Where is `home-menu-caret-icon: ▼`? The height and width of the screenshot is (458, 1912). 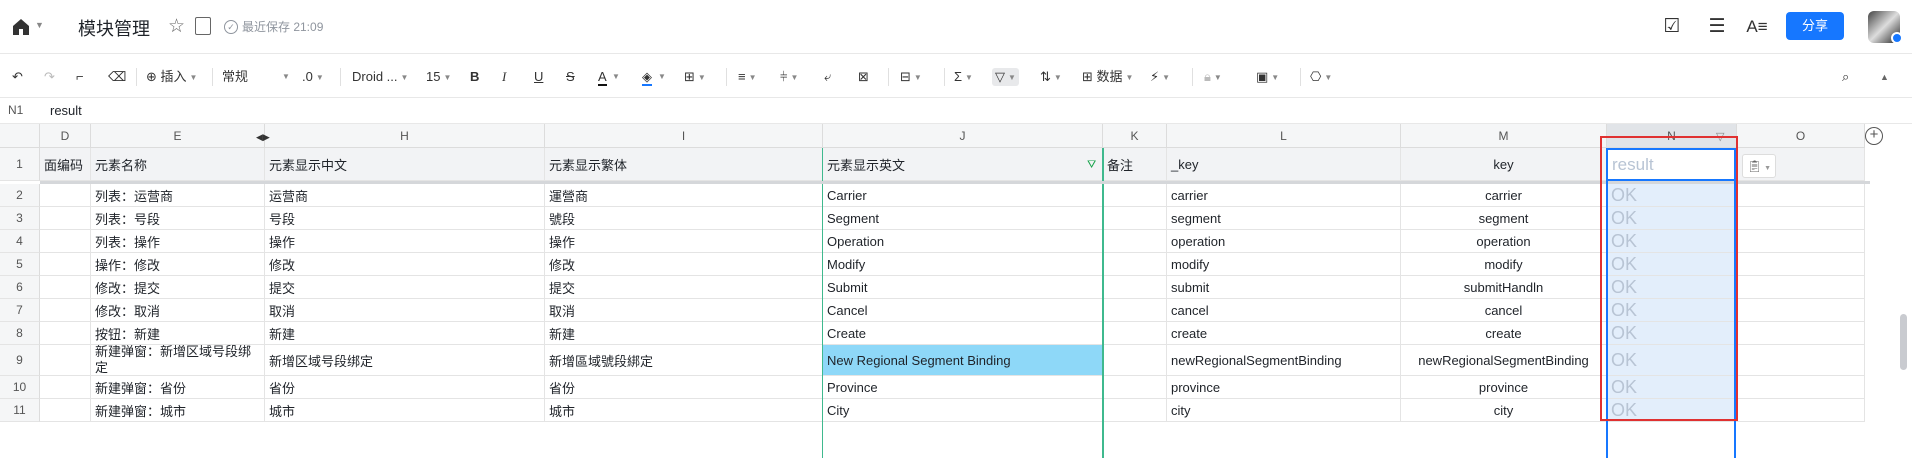
home-menu-caret-icon: ▼ is located at coordinates (39, 25).